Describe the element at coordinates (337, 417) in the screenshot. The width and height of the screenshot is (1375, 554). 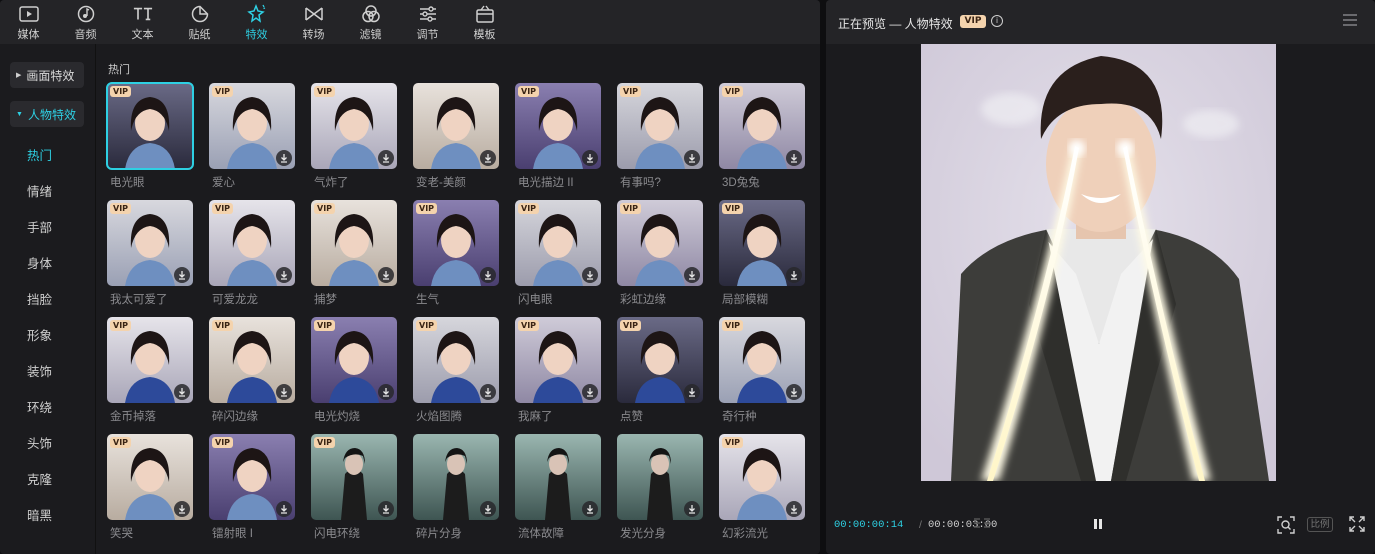
I see `effect-name: 电光灼烧` at that location.